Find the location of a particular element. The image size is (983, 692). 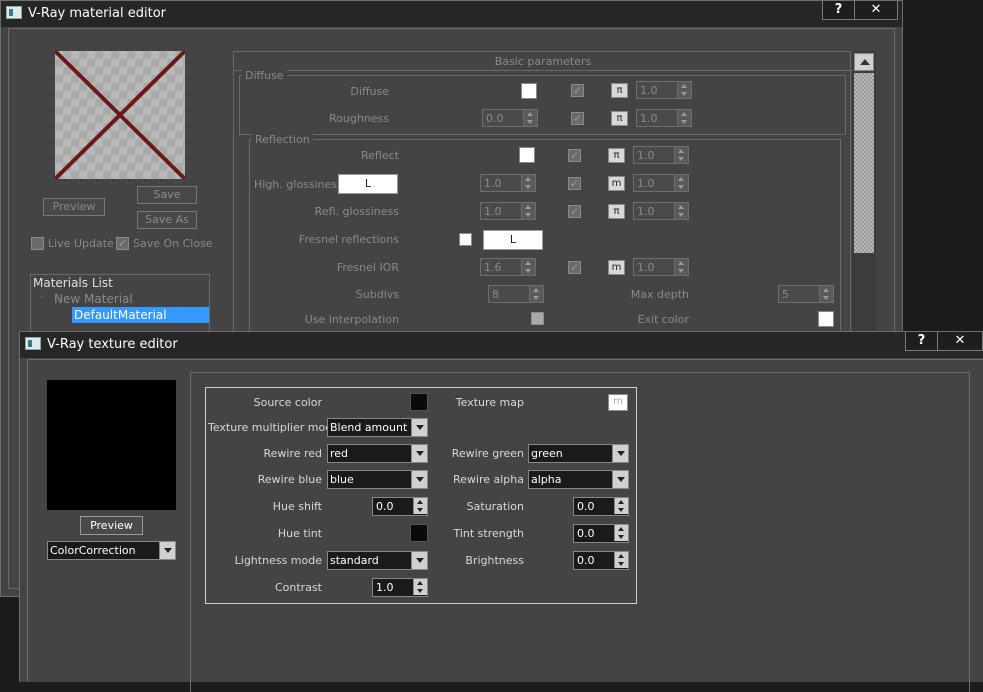

diffuse-color-swatch is located at coordinates (529, 91).